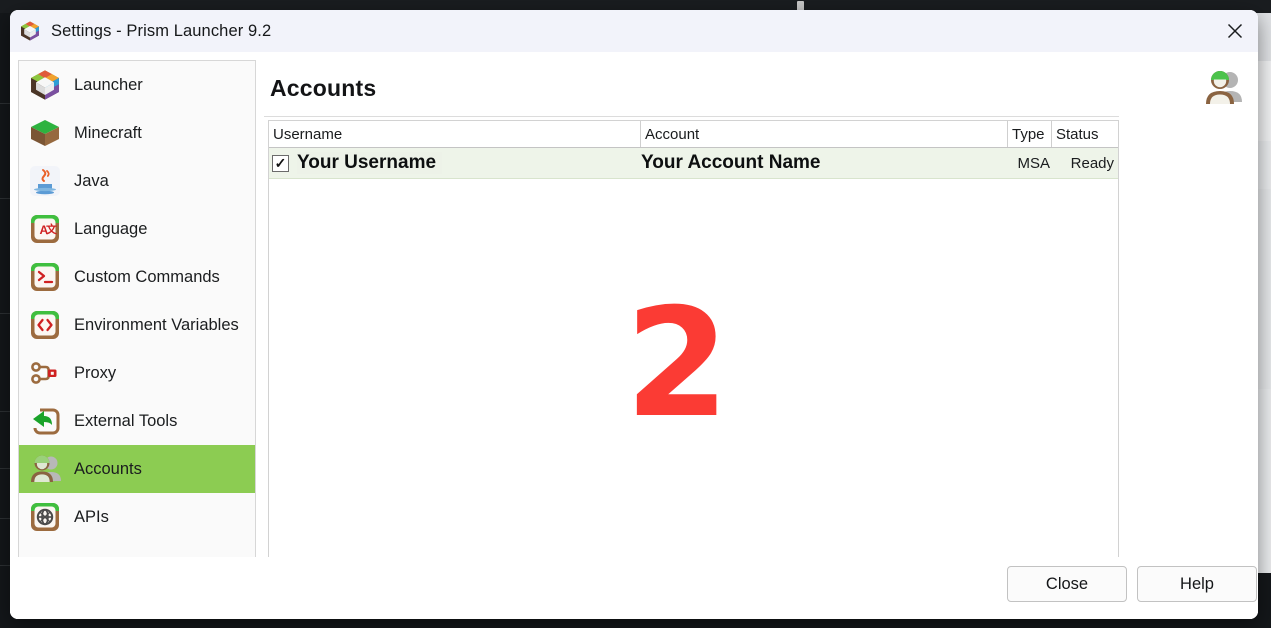 This screenshot has width=1271, height=628. I want to click on close-icon, so click(1235, 31).